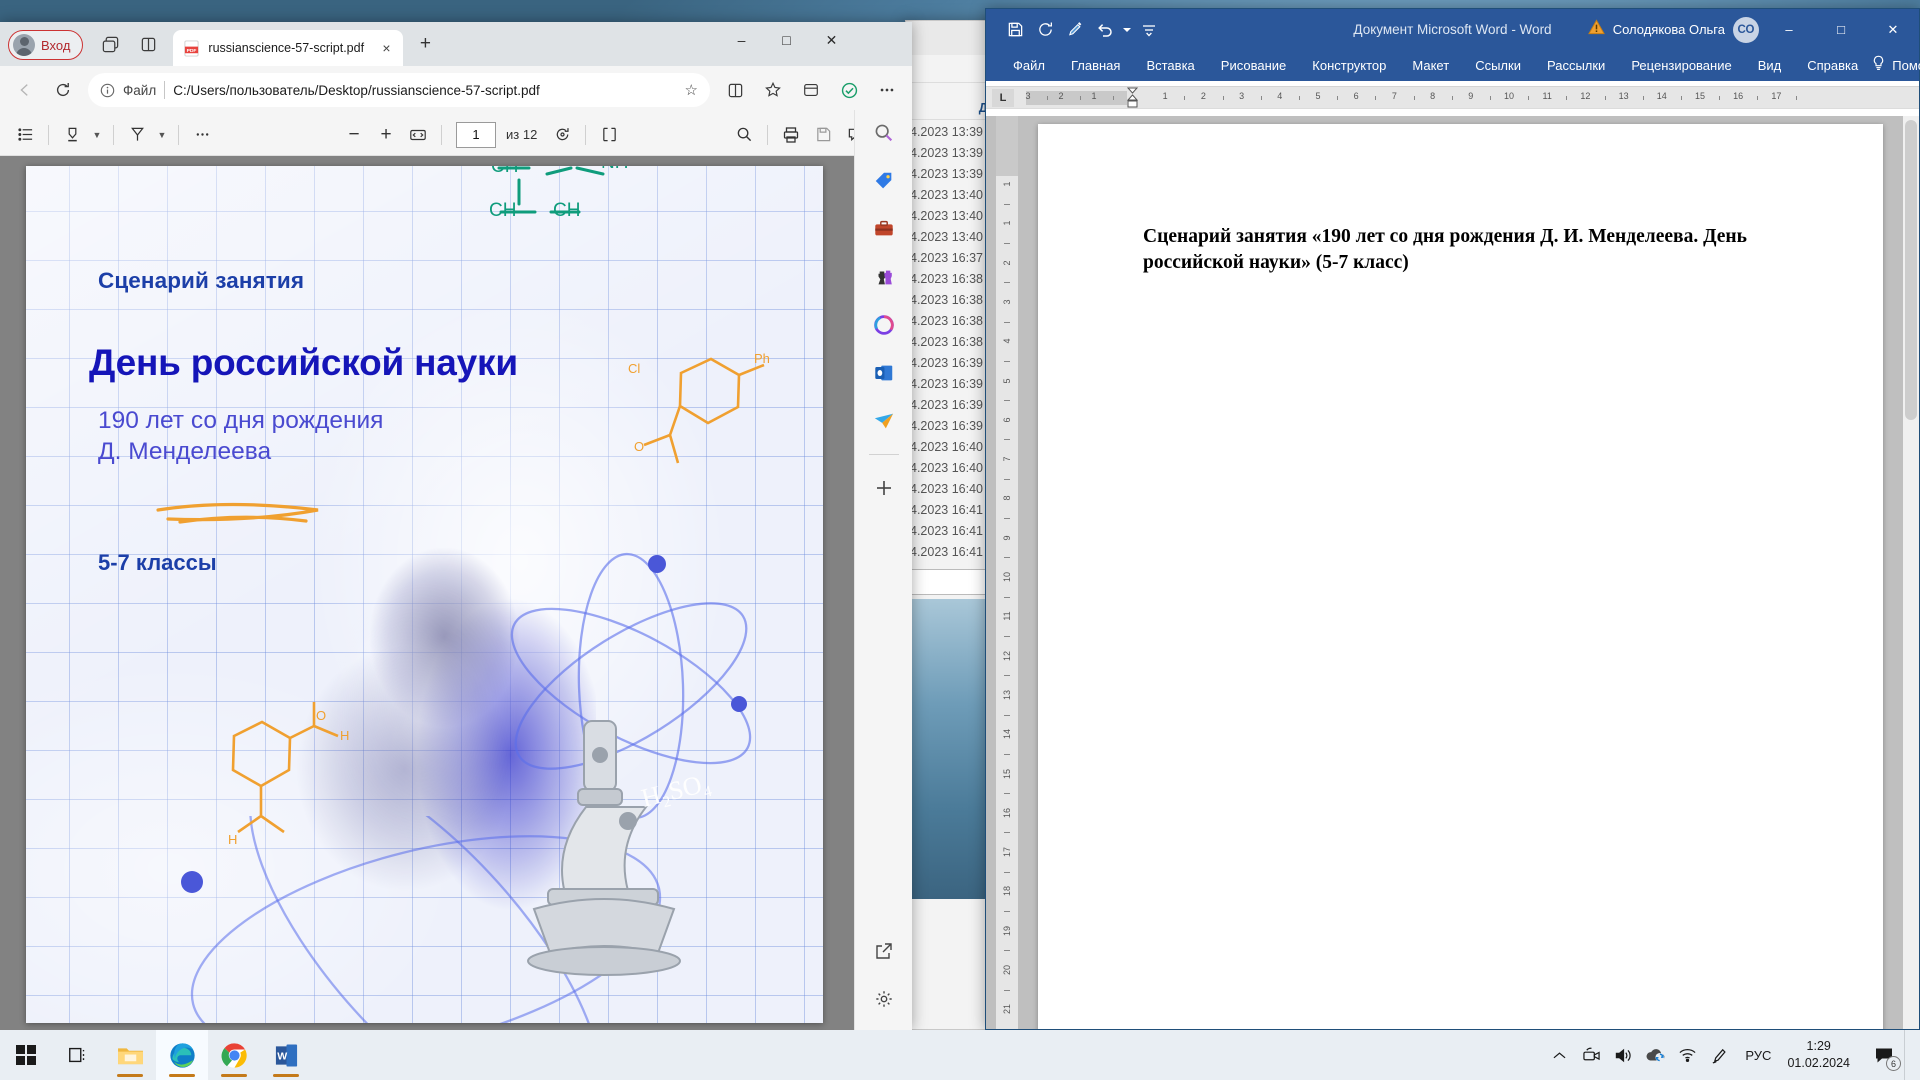 The image size is (1920, 1080). Describe the element at coordinates (811, 90) in the screenshot. I see `collections-icon` at that location.